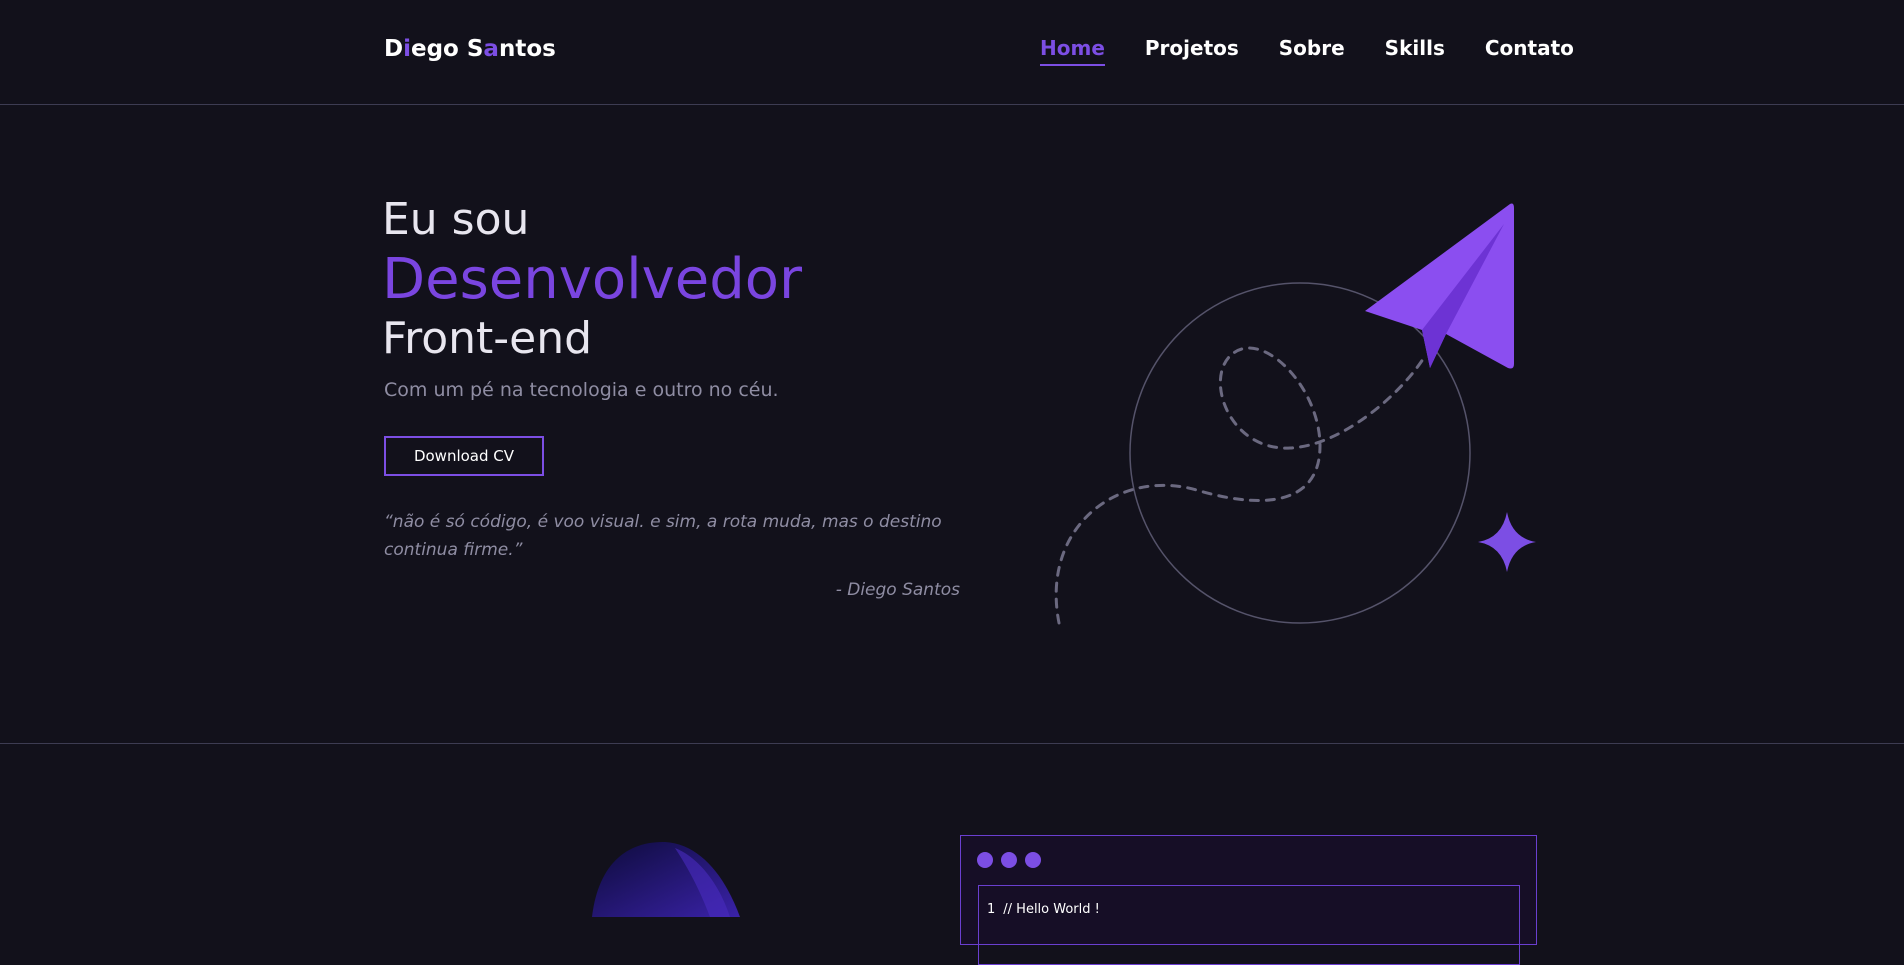  I want to click on logo: Diego Santos, so click(470, 49).